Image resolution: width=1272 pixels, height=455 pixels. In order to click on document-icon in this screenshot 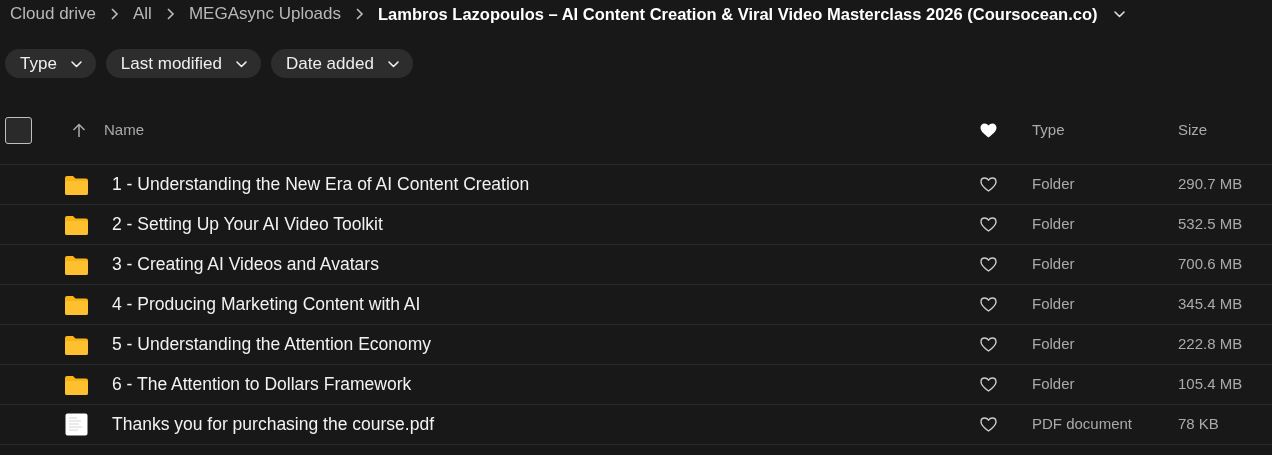, I will do `click(76, 424)`.